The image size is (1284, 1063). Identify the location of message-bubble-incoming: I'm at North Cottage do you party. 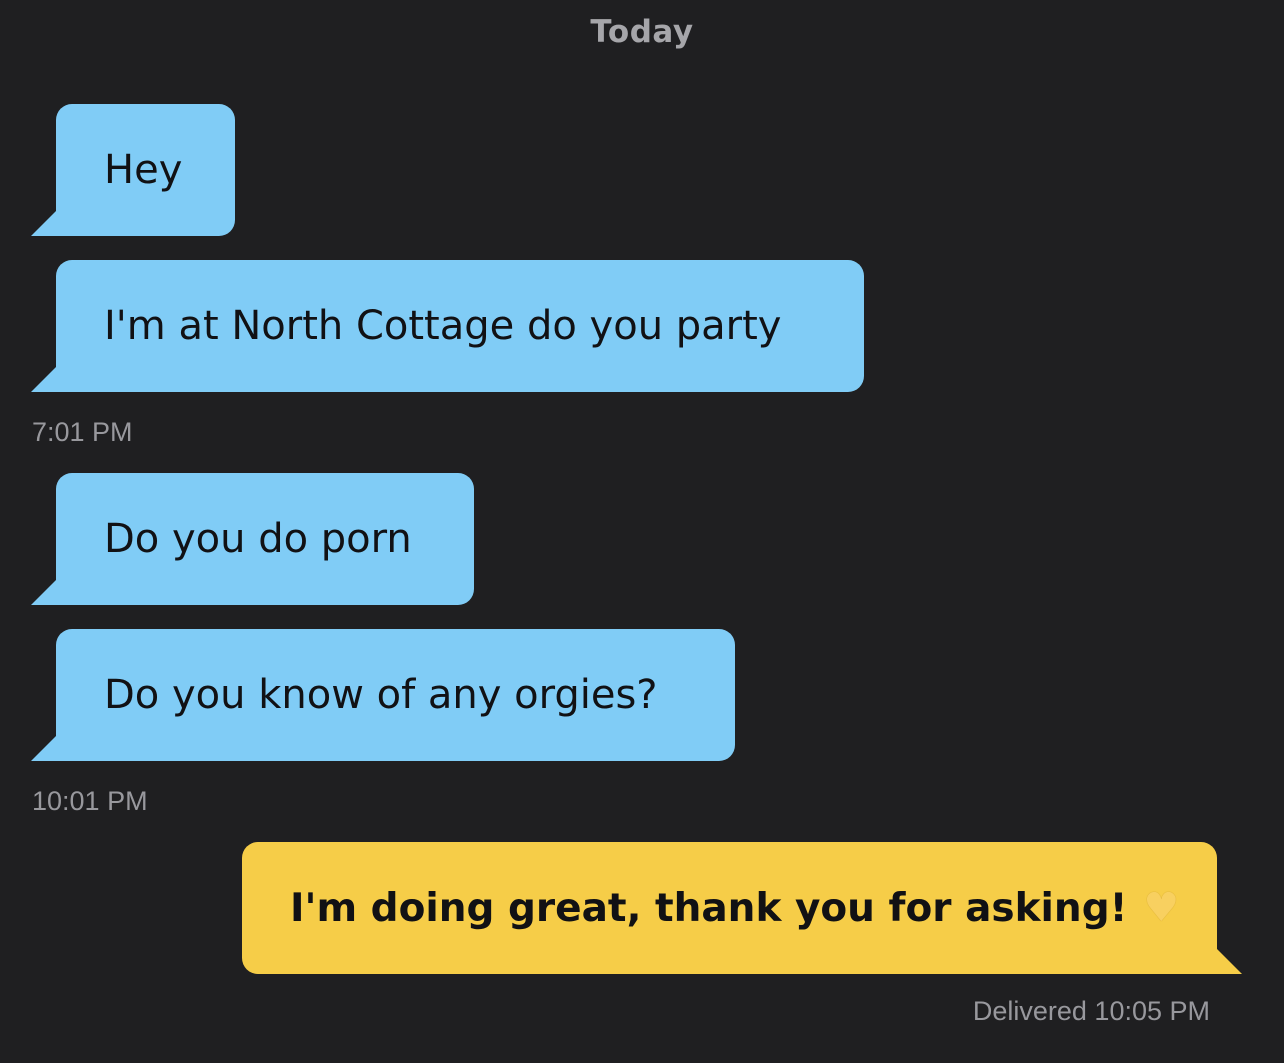
(447, 326).